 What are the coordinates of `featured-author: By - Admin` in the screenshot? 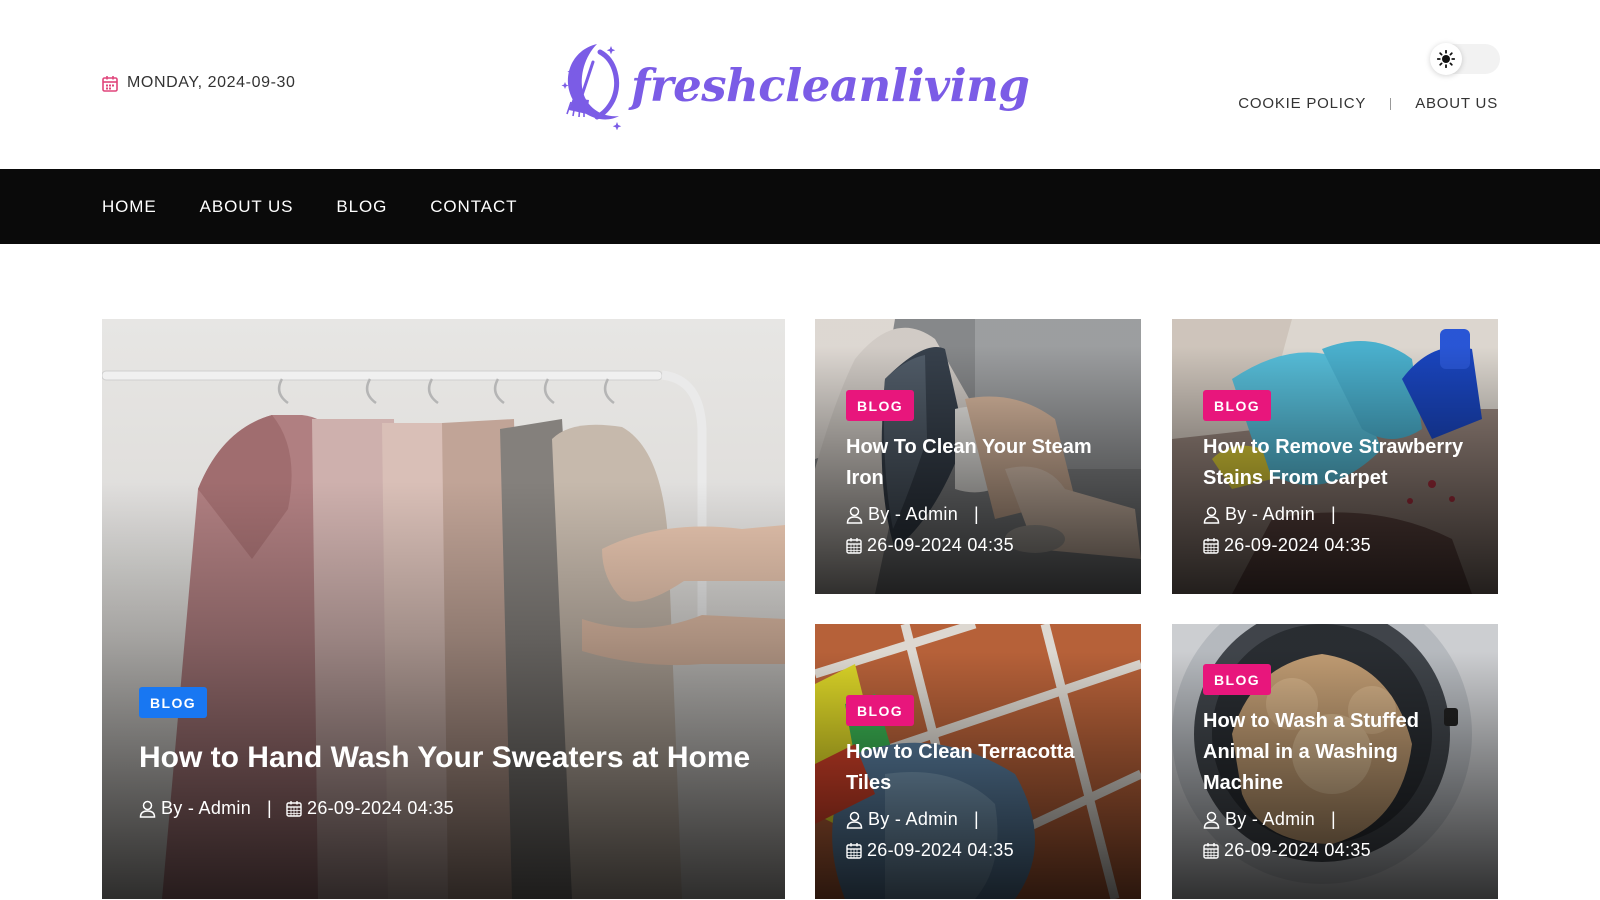 It's located at (195, 808).